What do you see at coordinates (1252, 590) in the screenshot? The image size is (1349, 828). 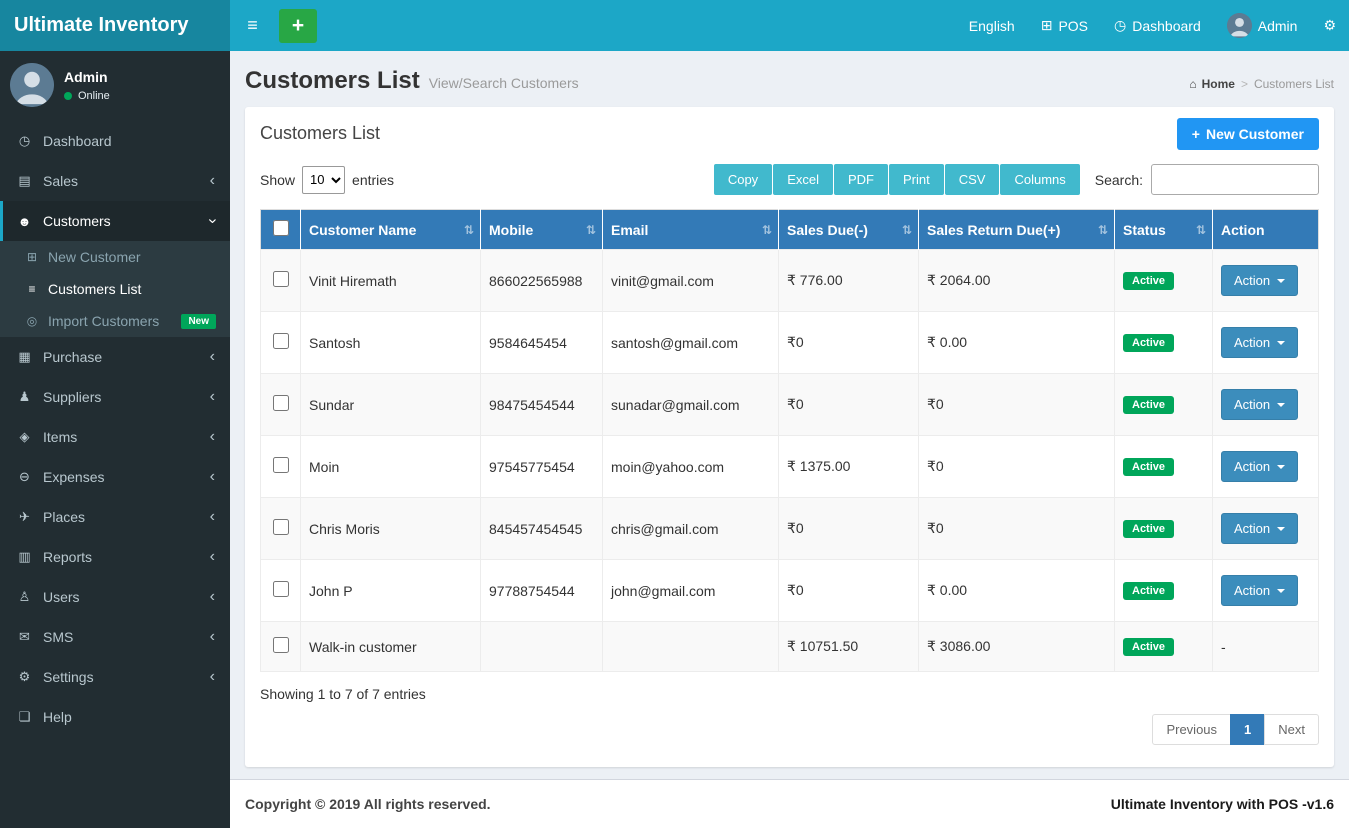 I see `action-label: Action` at bounding box center [1252, 590].